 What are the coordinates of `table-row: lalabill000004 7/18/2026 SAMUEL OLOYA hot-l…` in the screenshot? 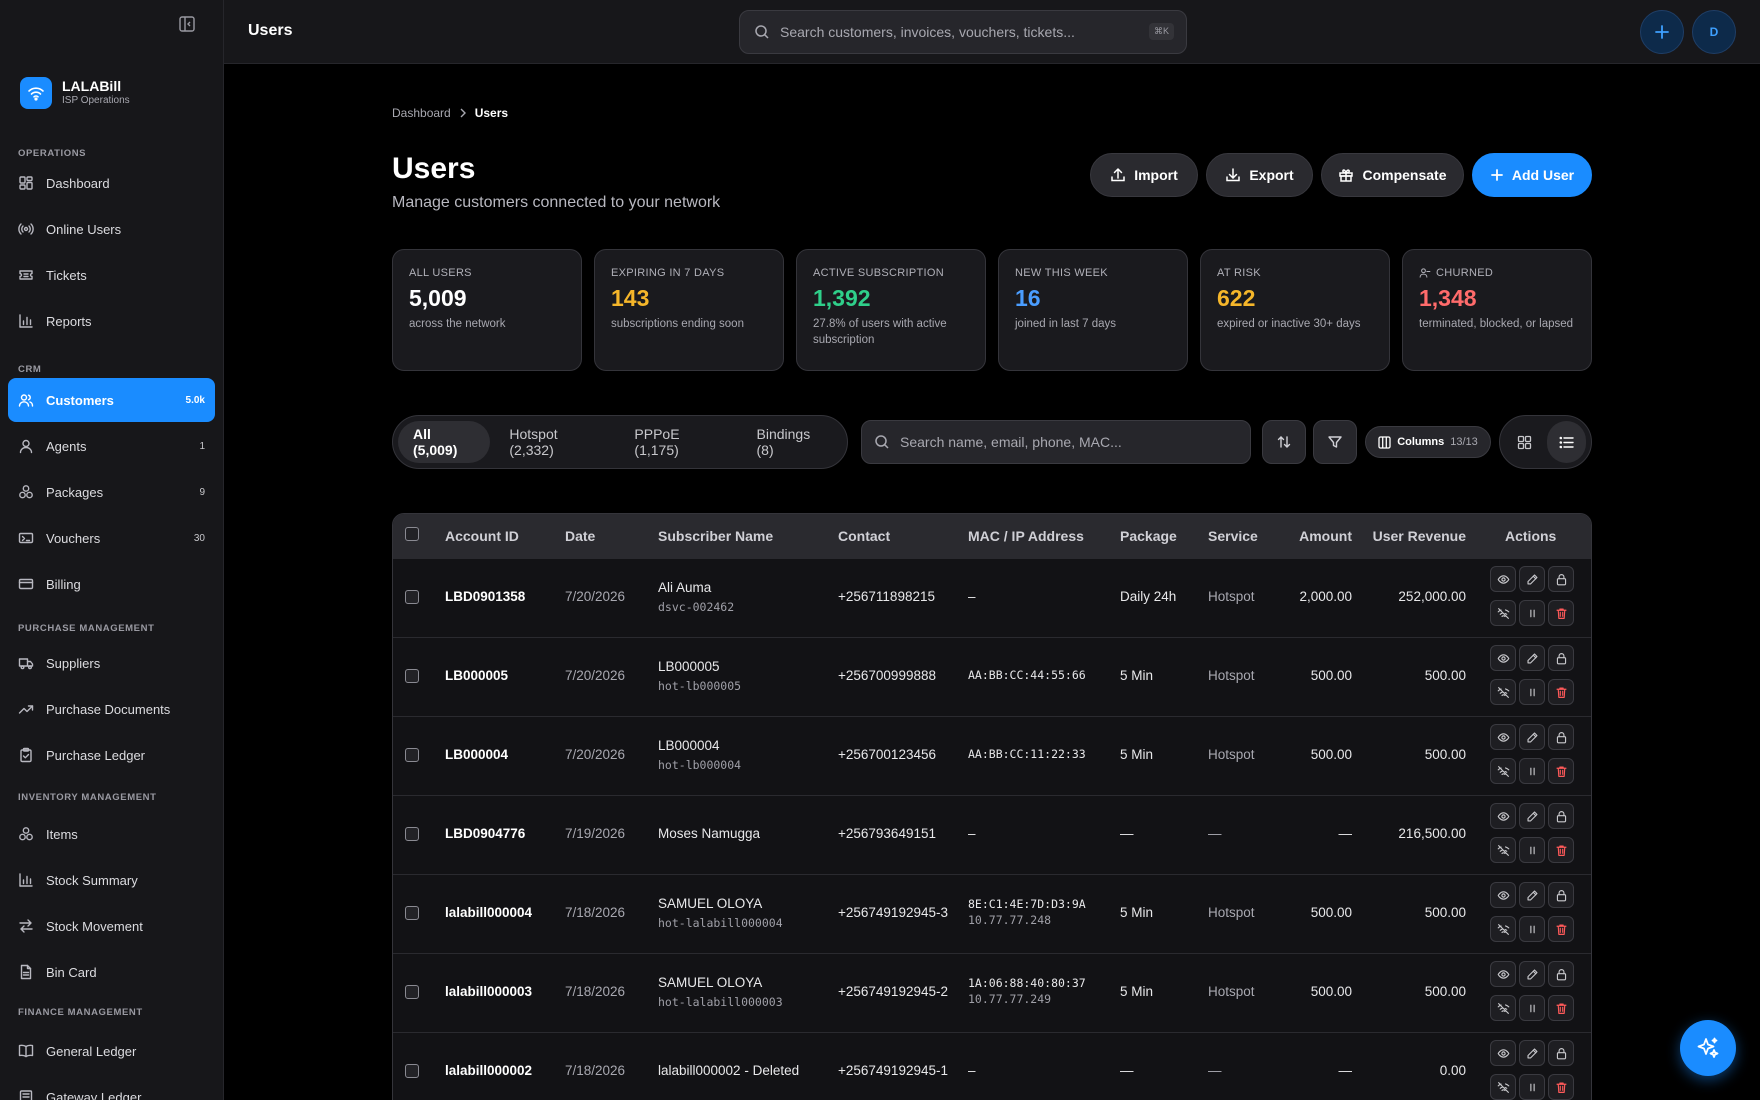 It's located at (992, 913).